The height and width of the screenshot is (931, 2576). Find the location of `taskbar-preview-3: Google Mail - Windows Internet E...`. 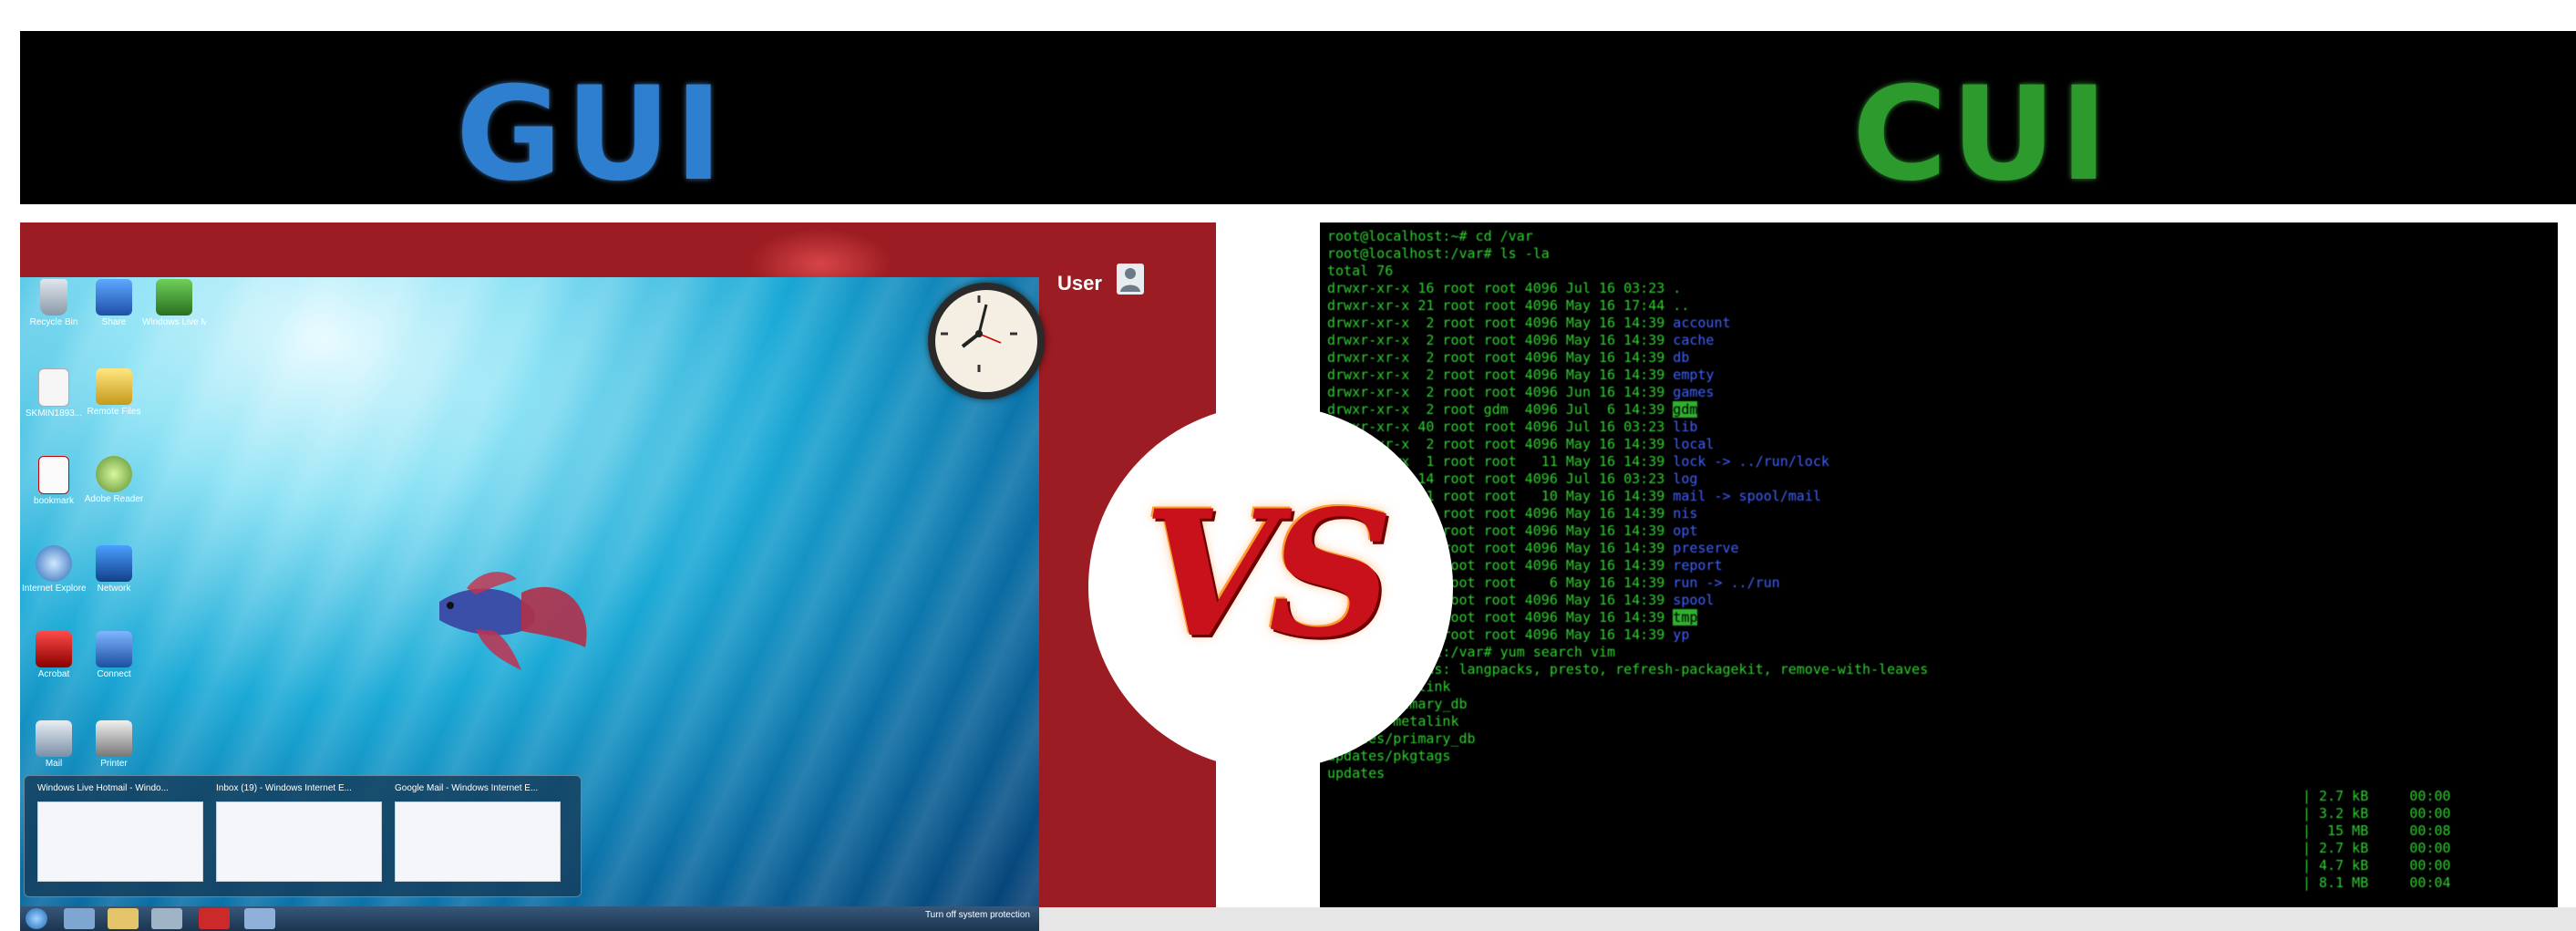

taskbar-preview-3: Google Mail - Windows Internet E... is located at coordinates (478, 836).